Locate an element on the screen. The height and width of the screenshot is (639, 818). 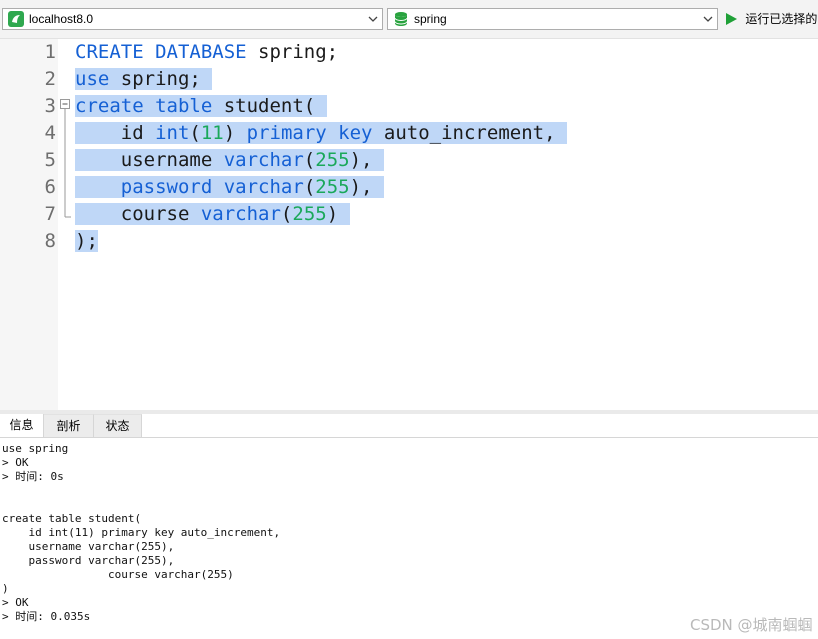
log-line: ) is located at coordinates (5, 588).